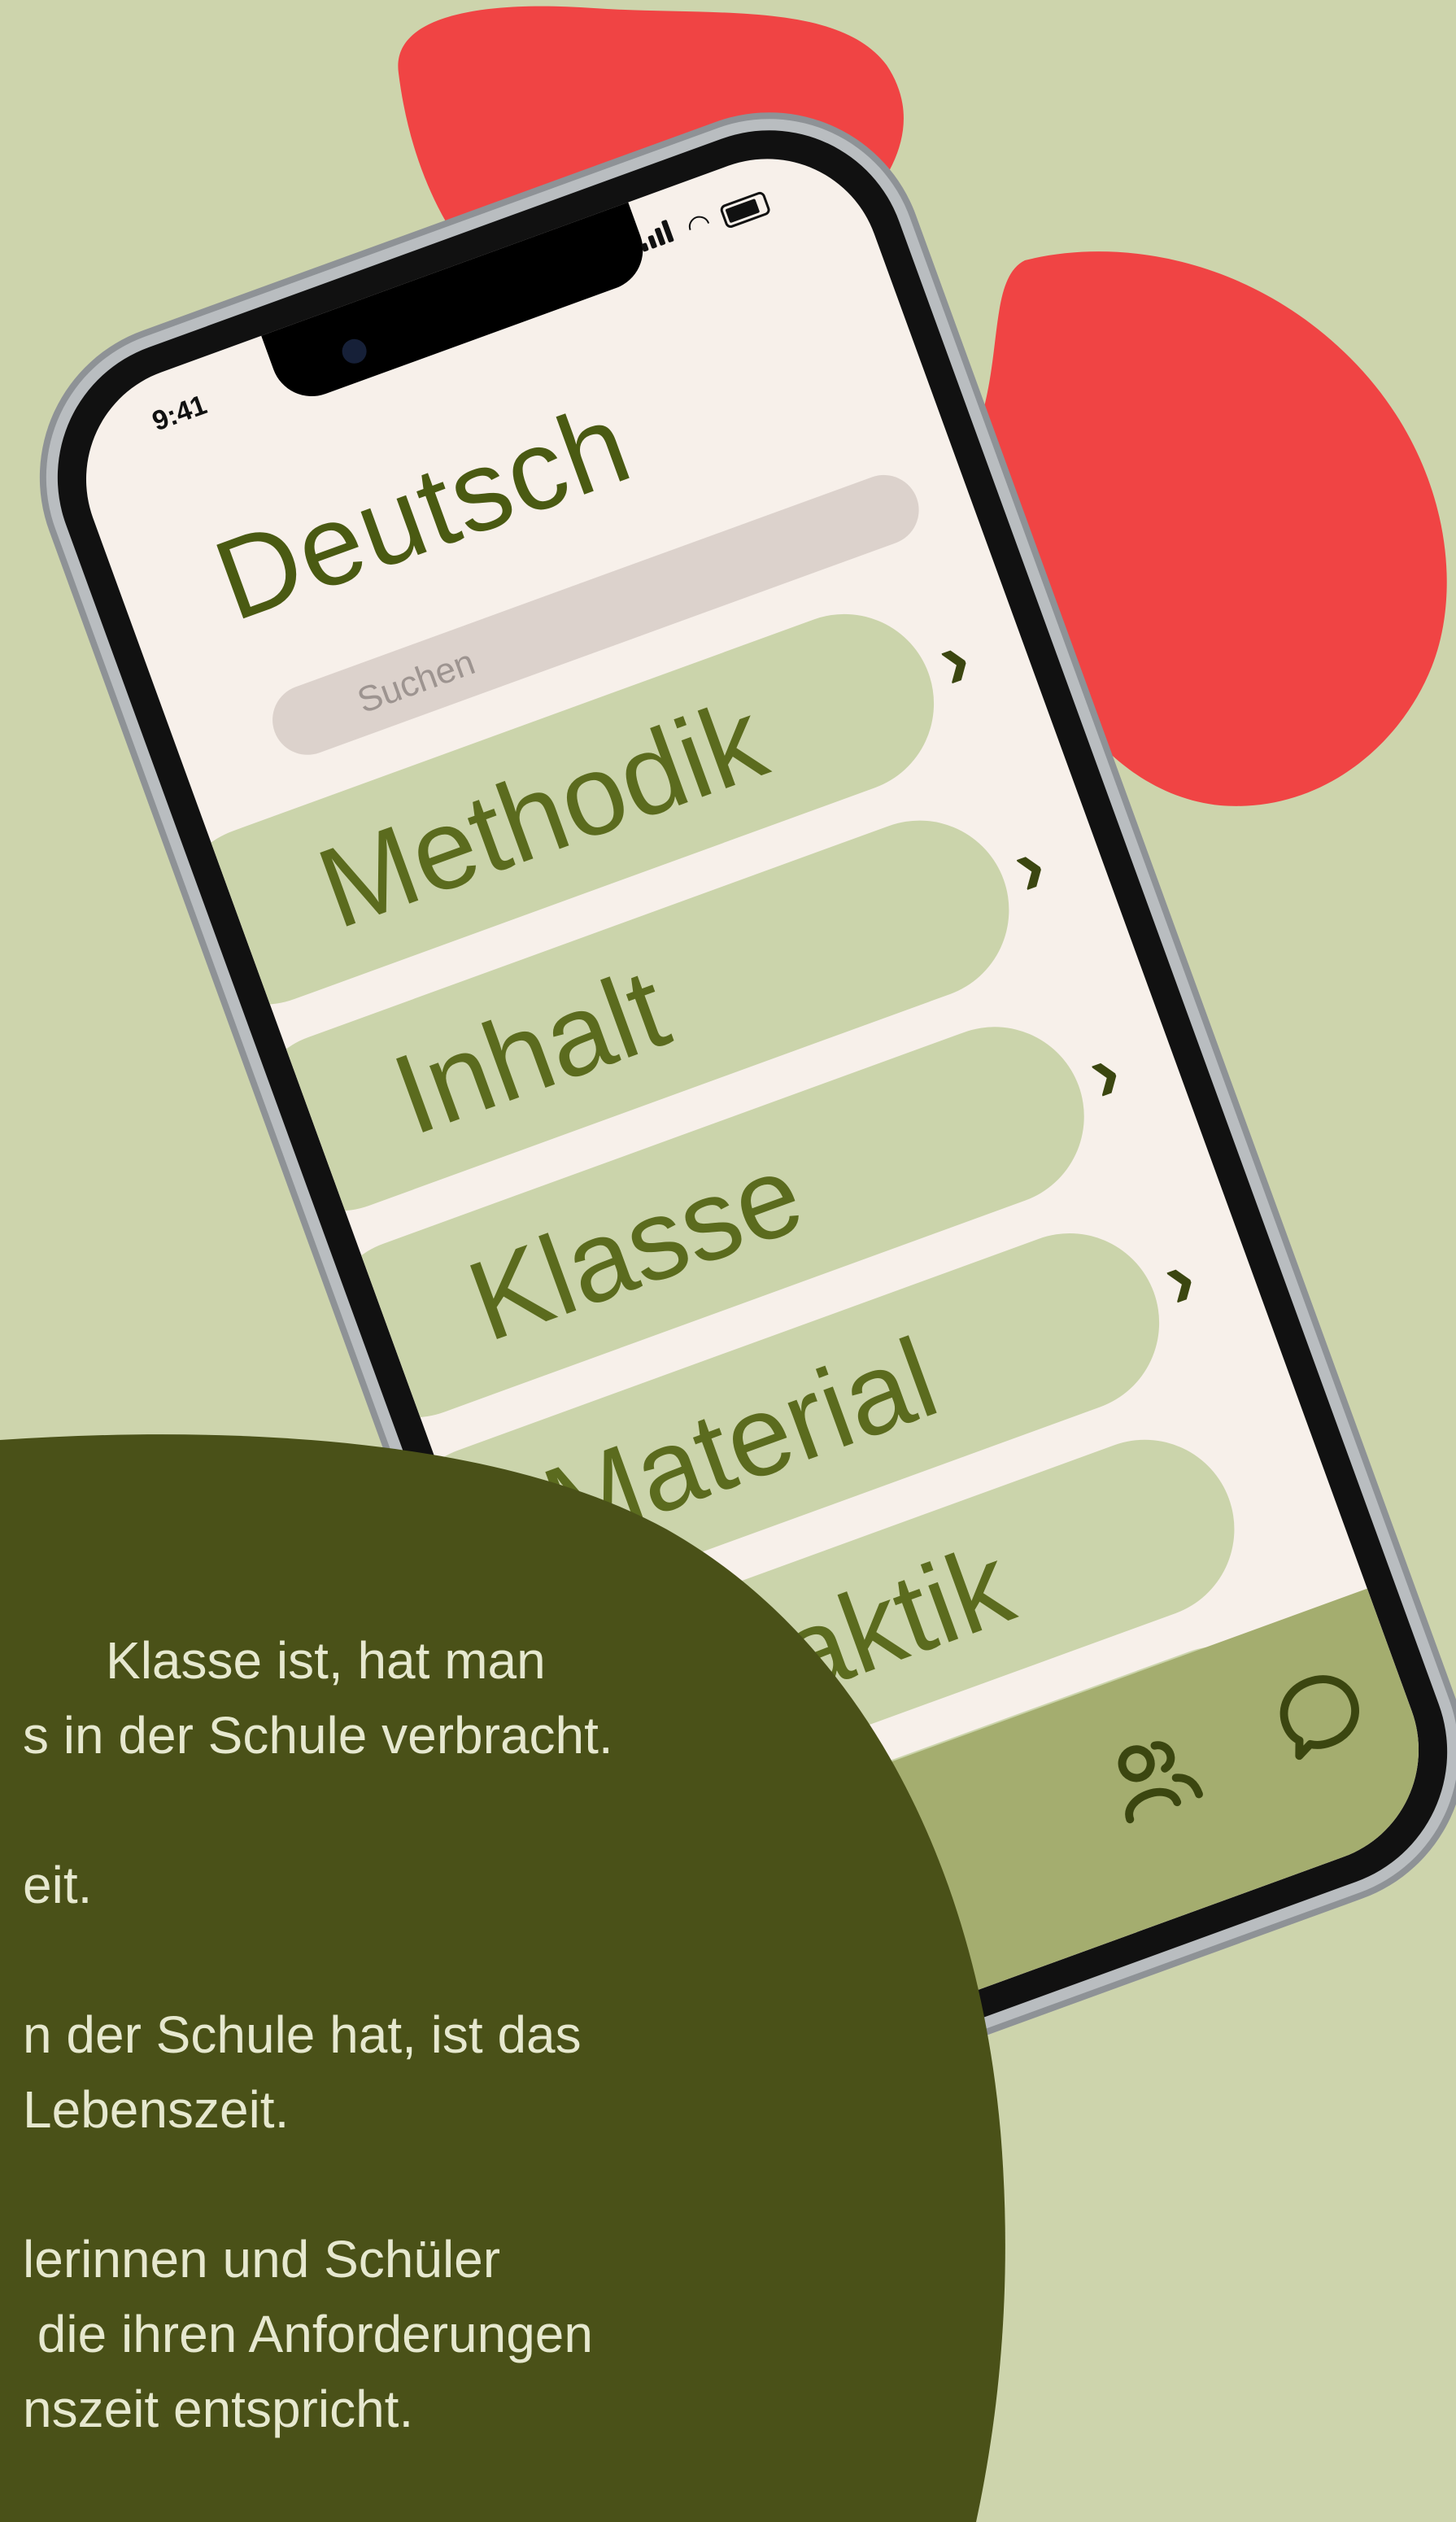  Describe the element at coordinates (1153, 1775) in the screenshot. I see `users-icon` at that location.